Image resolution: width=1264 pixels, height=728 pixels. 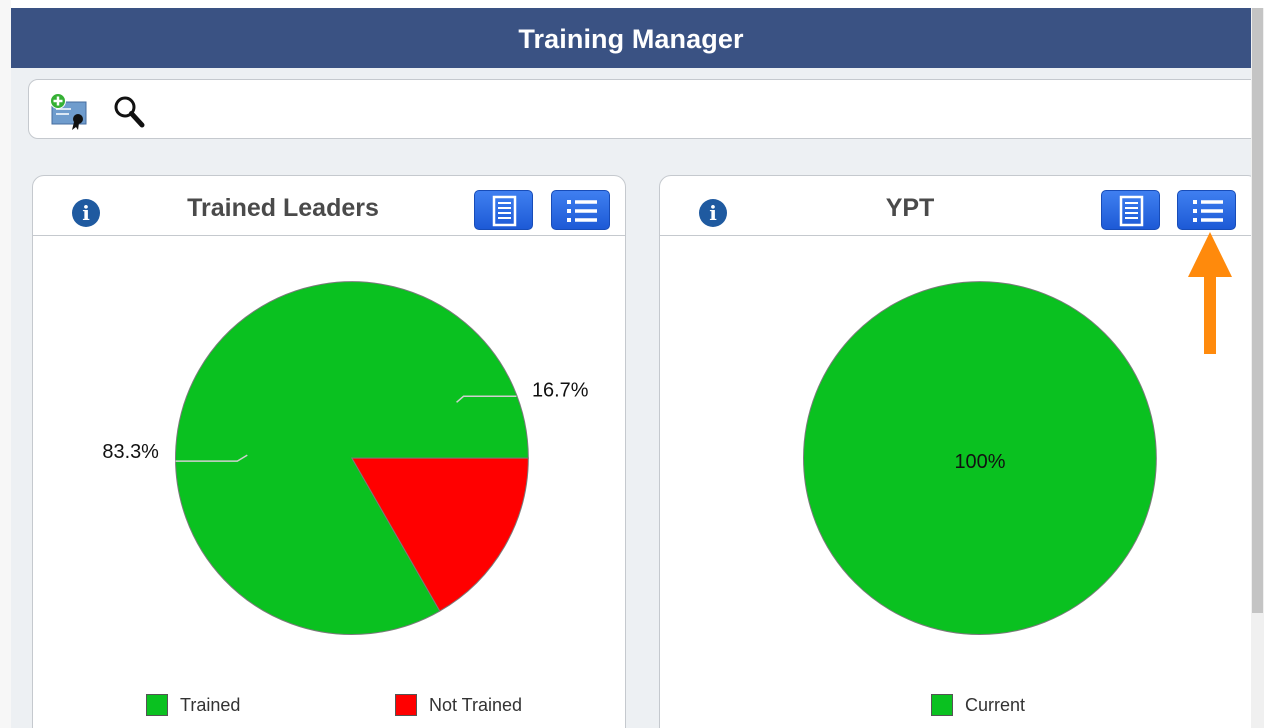 I want to click on panel-header: i Trained Leaders, so click(x=329, y=206).